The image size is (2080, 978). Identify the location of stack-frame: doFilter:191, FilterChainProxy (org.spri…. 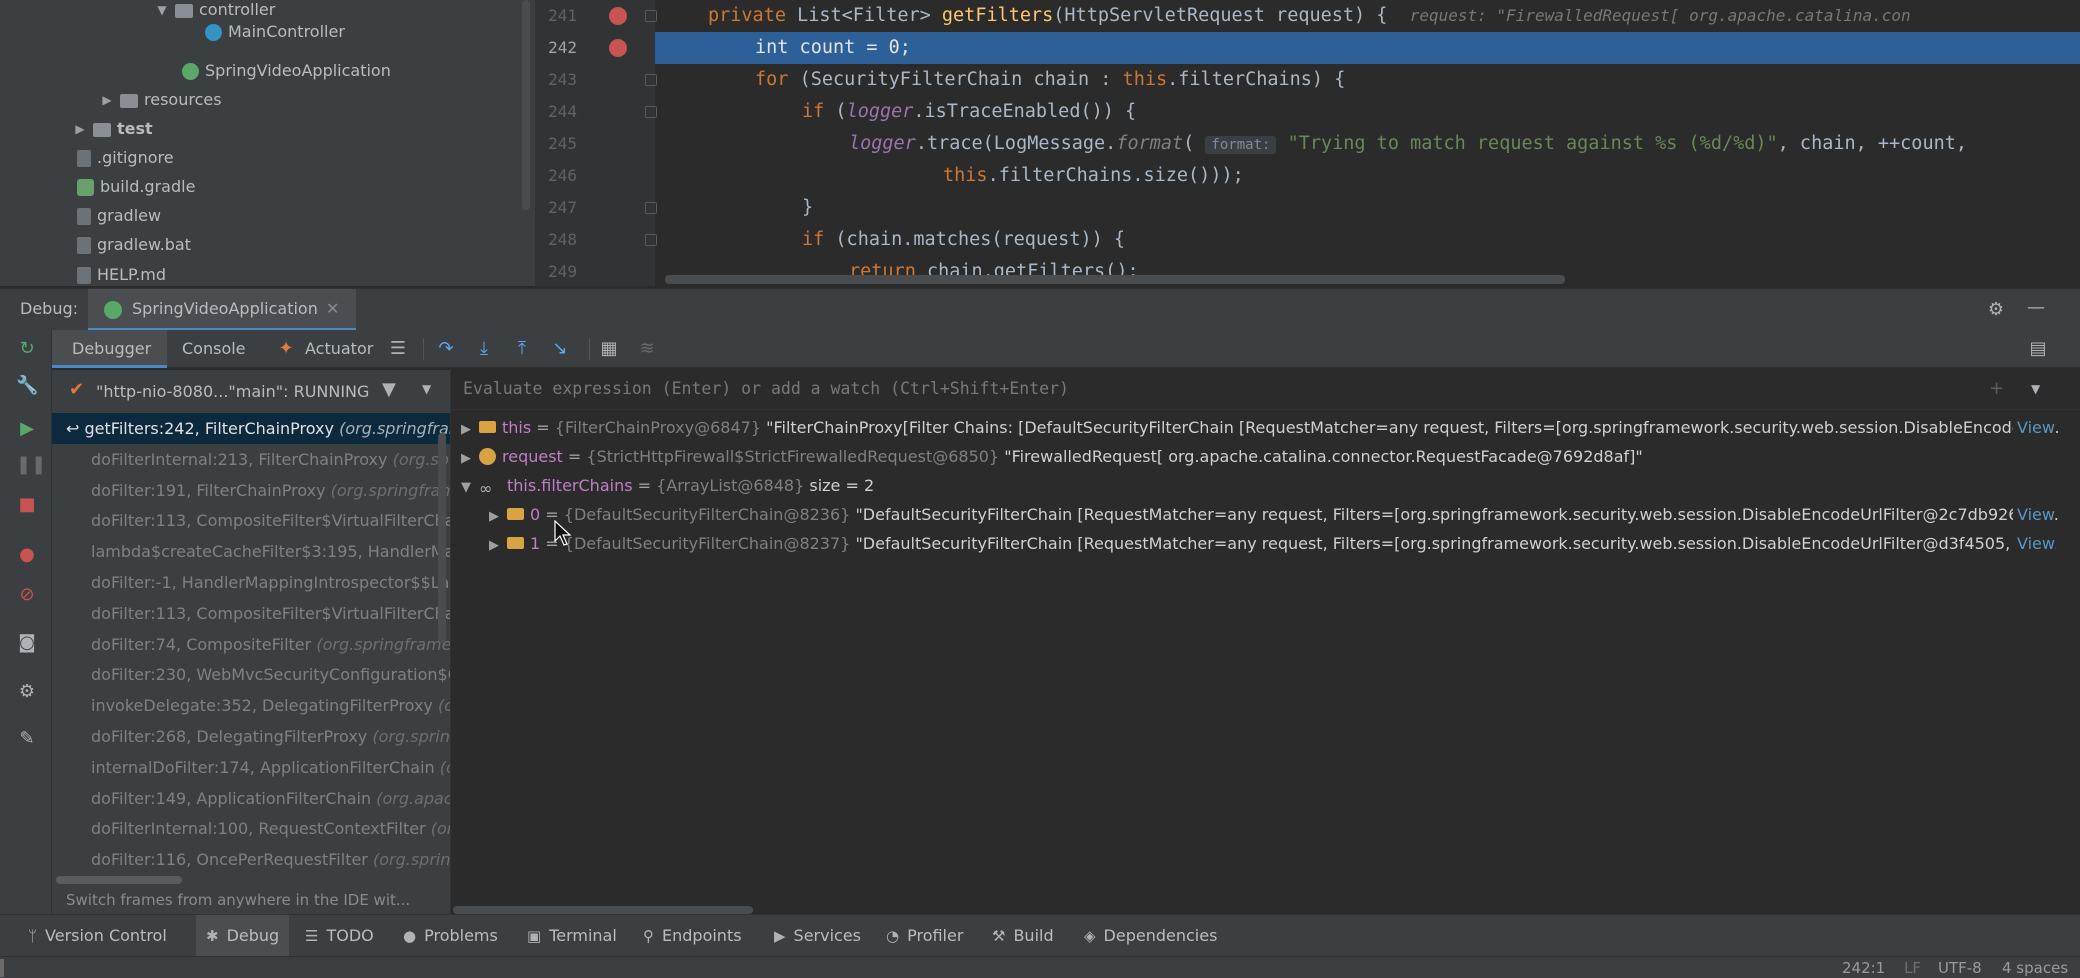
(251, 490).